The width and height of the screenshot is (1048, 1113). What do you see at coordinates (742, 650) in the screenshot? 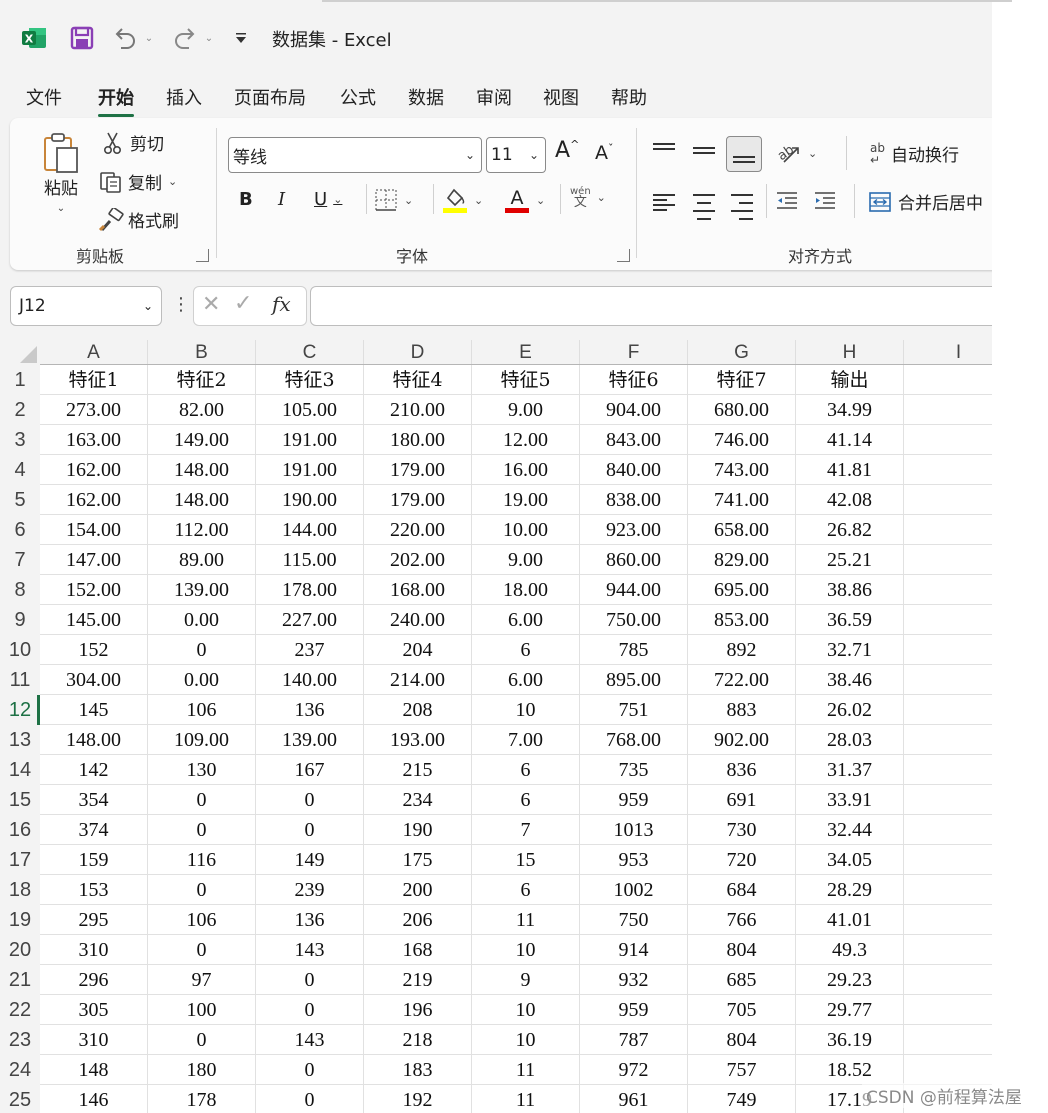
I see `cell-g10: 892` at bounding box center [742, 650].